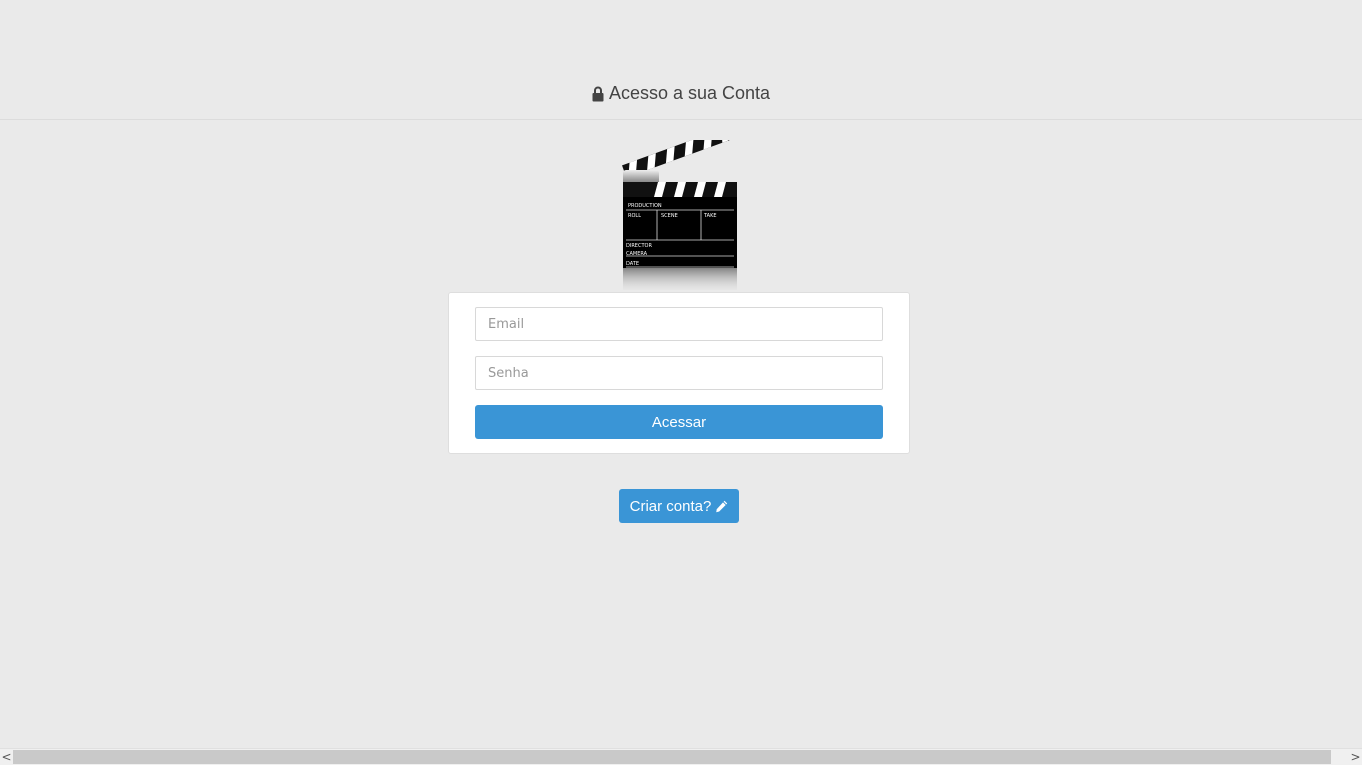 This screenshot has width=1362, height=765. Describe the element at coordinates (679, 422) in the screenshot. I see `login-submit-button: Acessar` at that location.